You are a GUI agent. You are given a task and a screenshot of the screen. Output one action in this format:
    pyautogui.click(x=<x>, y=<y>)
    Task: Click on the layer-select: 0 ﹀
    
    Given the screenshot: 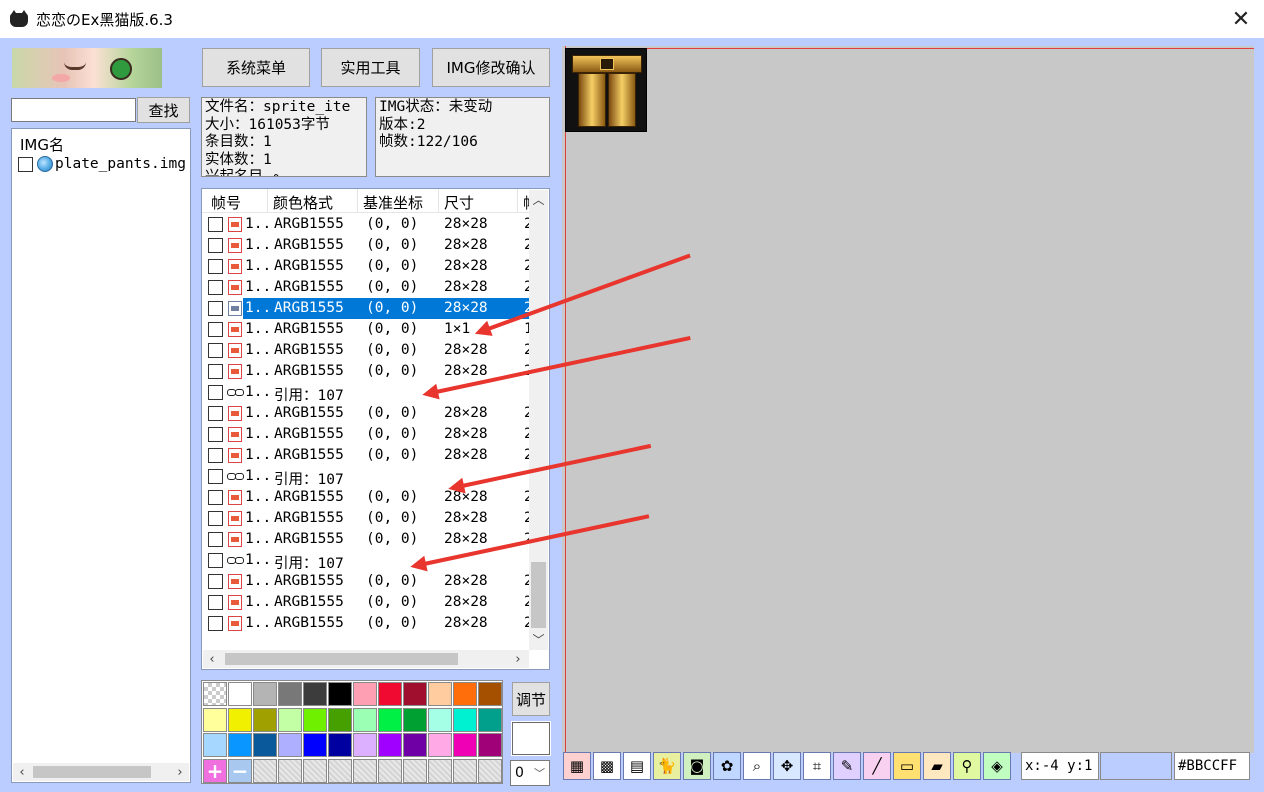 What is the action you would take?
    pyautogui.click(x=530, y=773)
    